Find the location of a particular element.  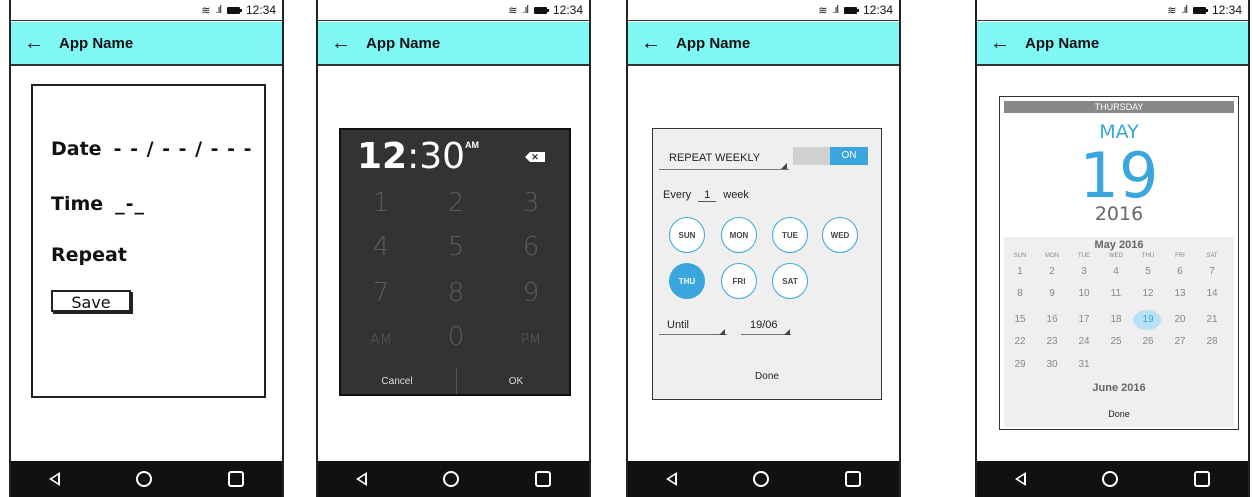

date-row: Date - - / - - / - - - is located at coordinates (152, 149).